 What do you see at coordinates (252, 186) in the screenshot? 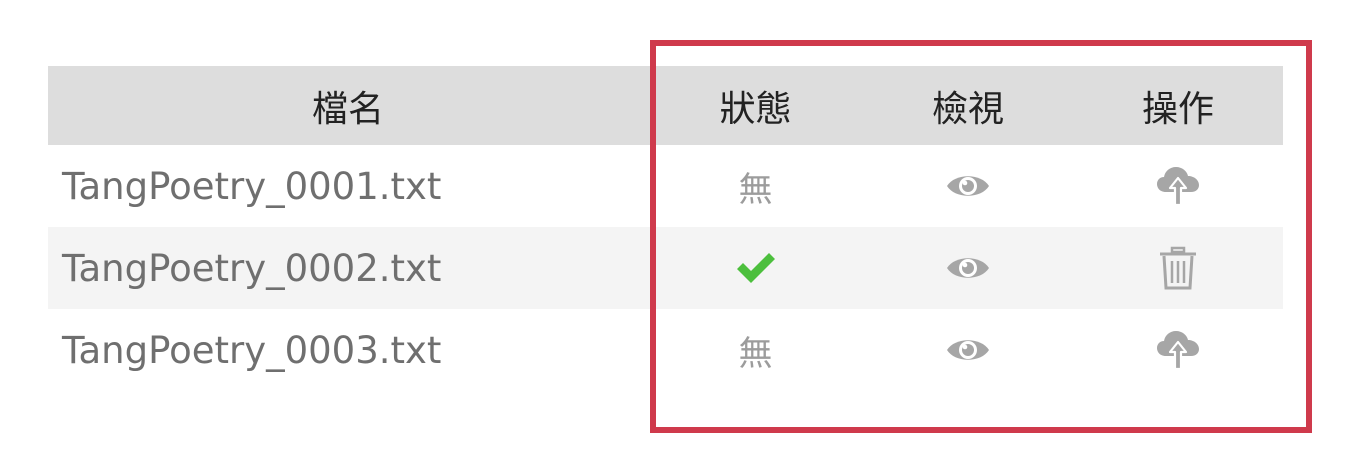
I see `filename-cell: TangPoetry_0001.txt` at bounding box center [252, 186].